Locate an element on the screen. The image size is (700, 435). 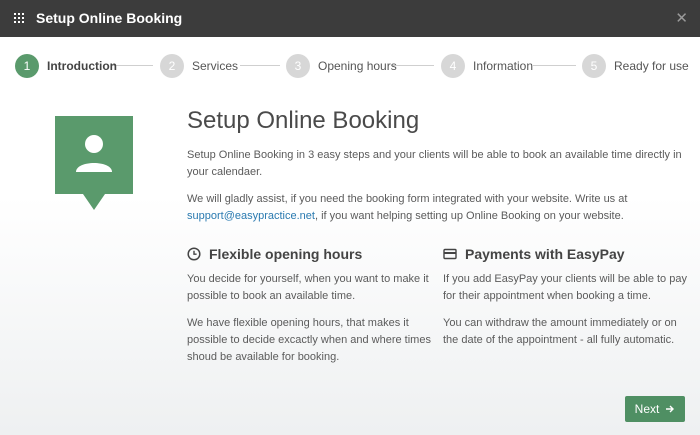
dialog-title: Setup Online Booking is located at coordinates (109, 18).